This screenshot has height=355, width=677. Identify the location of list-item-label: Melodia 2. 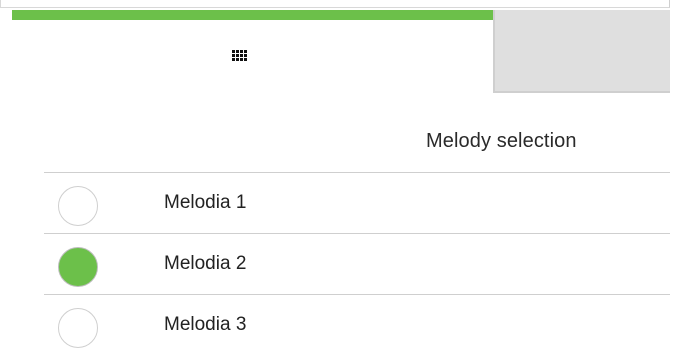
(205, 263).